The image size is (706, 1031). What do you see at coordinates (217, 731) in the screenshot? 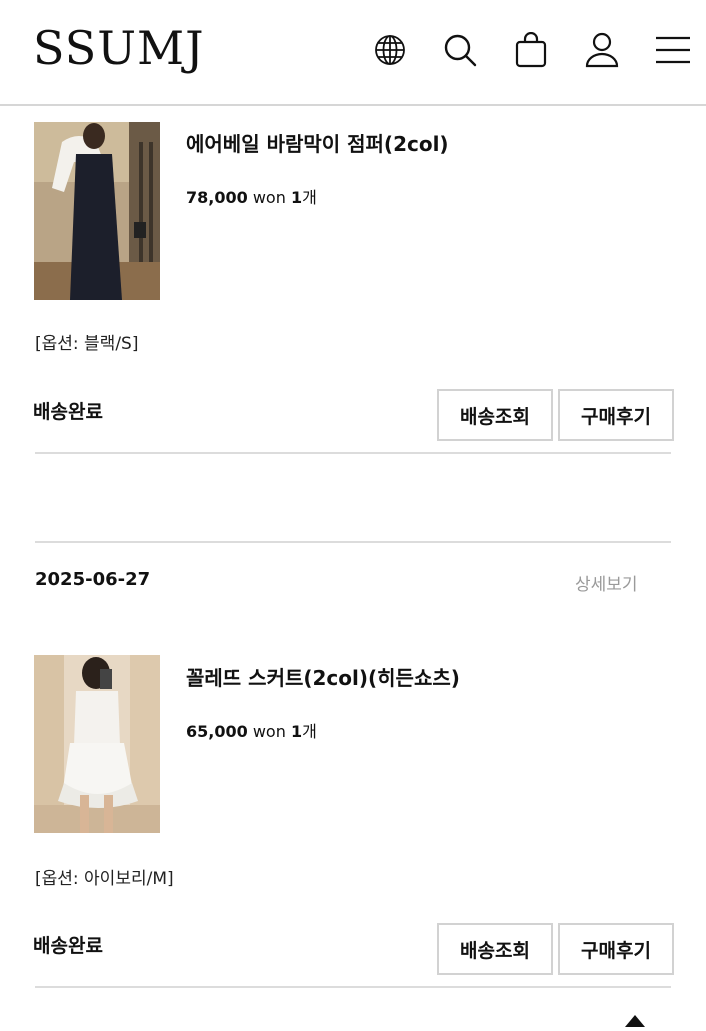
I see `price-value: 65,000` at bounding box center [217, 731].